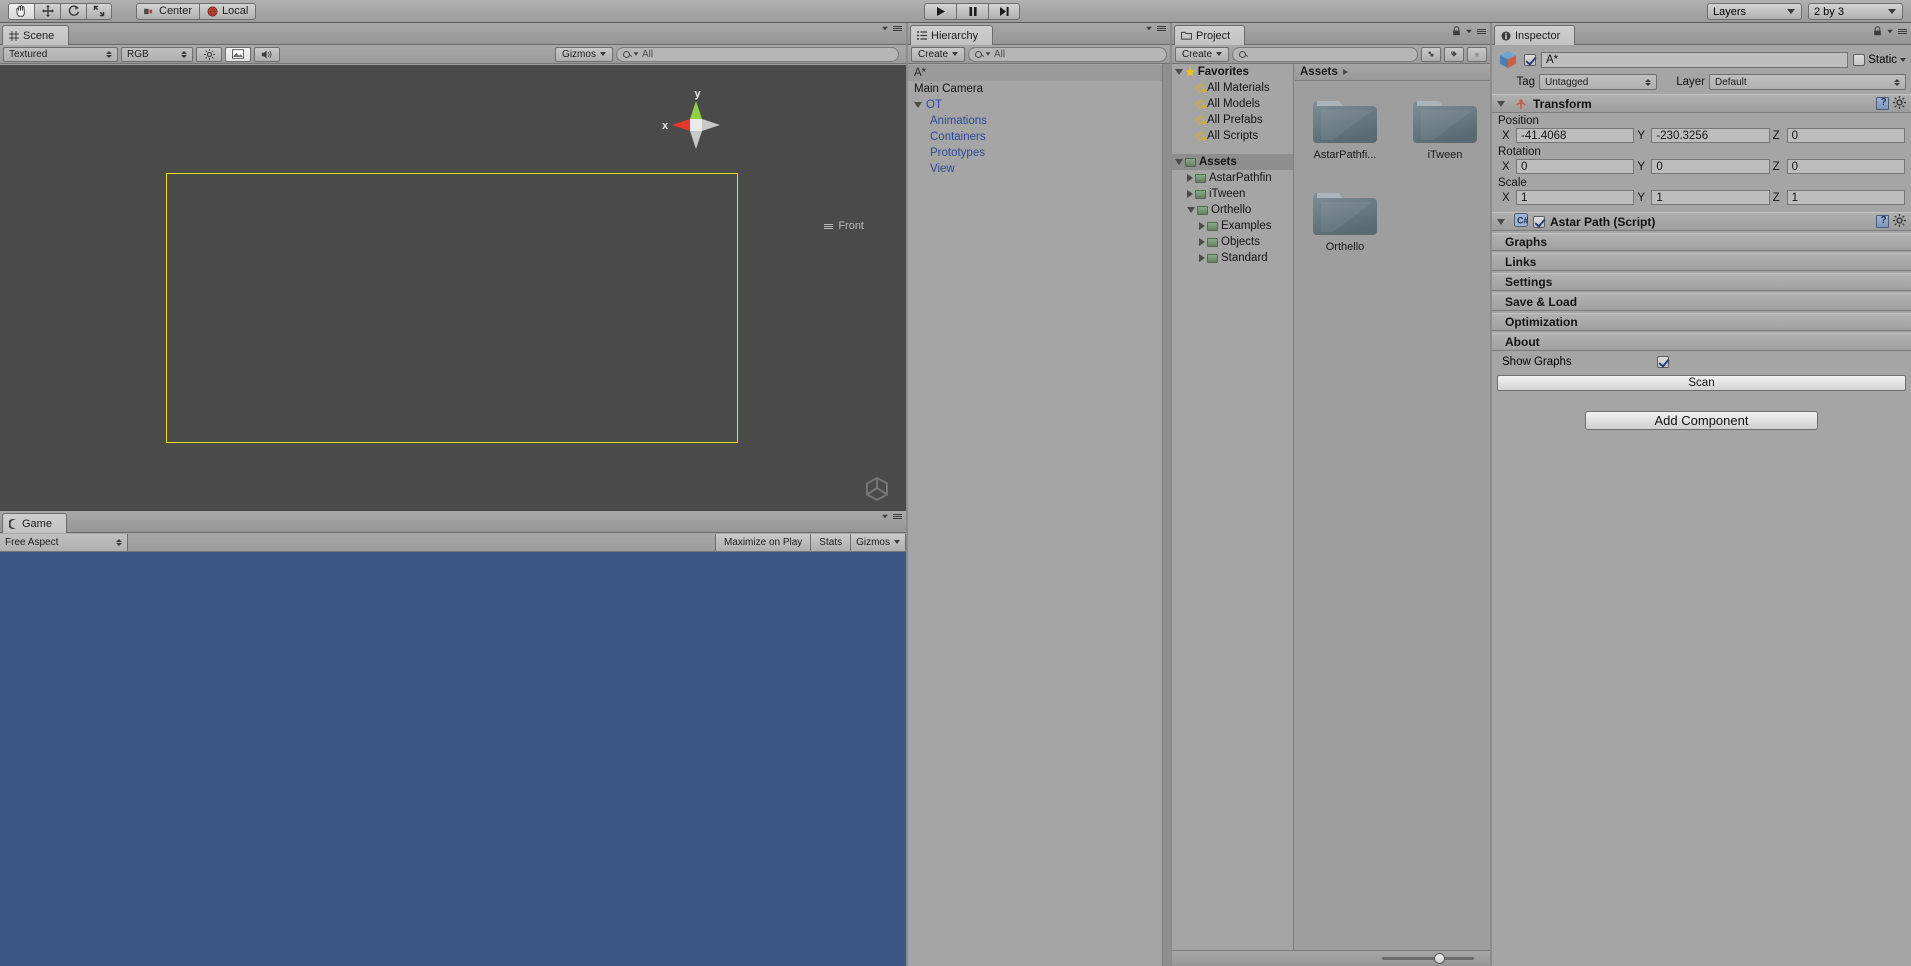 This screenshot has width=1911, height=966. What do you see at coordinates (1232, 72) in the screenshot?
I see `project-tree-item: ★ Favorites` at bounding box center [1232, 72].